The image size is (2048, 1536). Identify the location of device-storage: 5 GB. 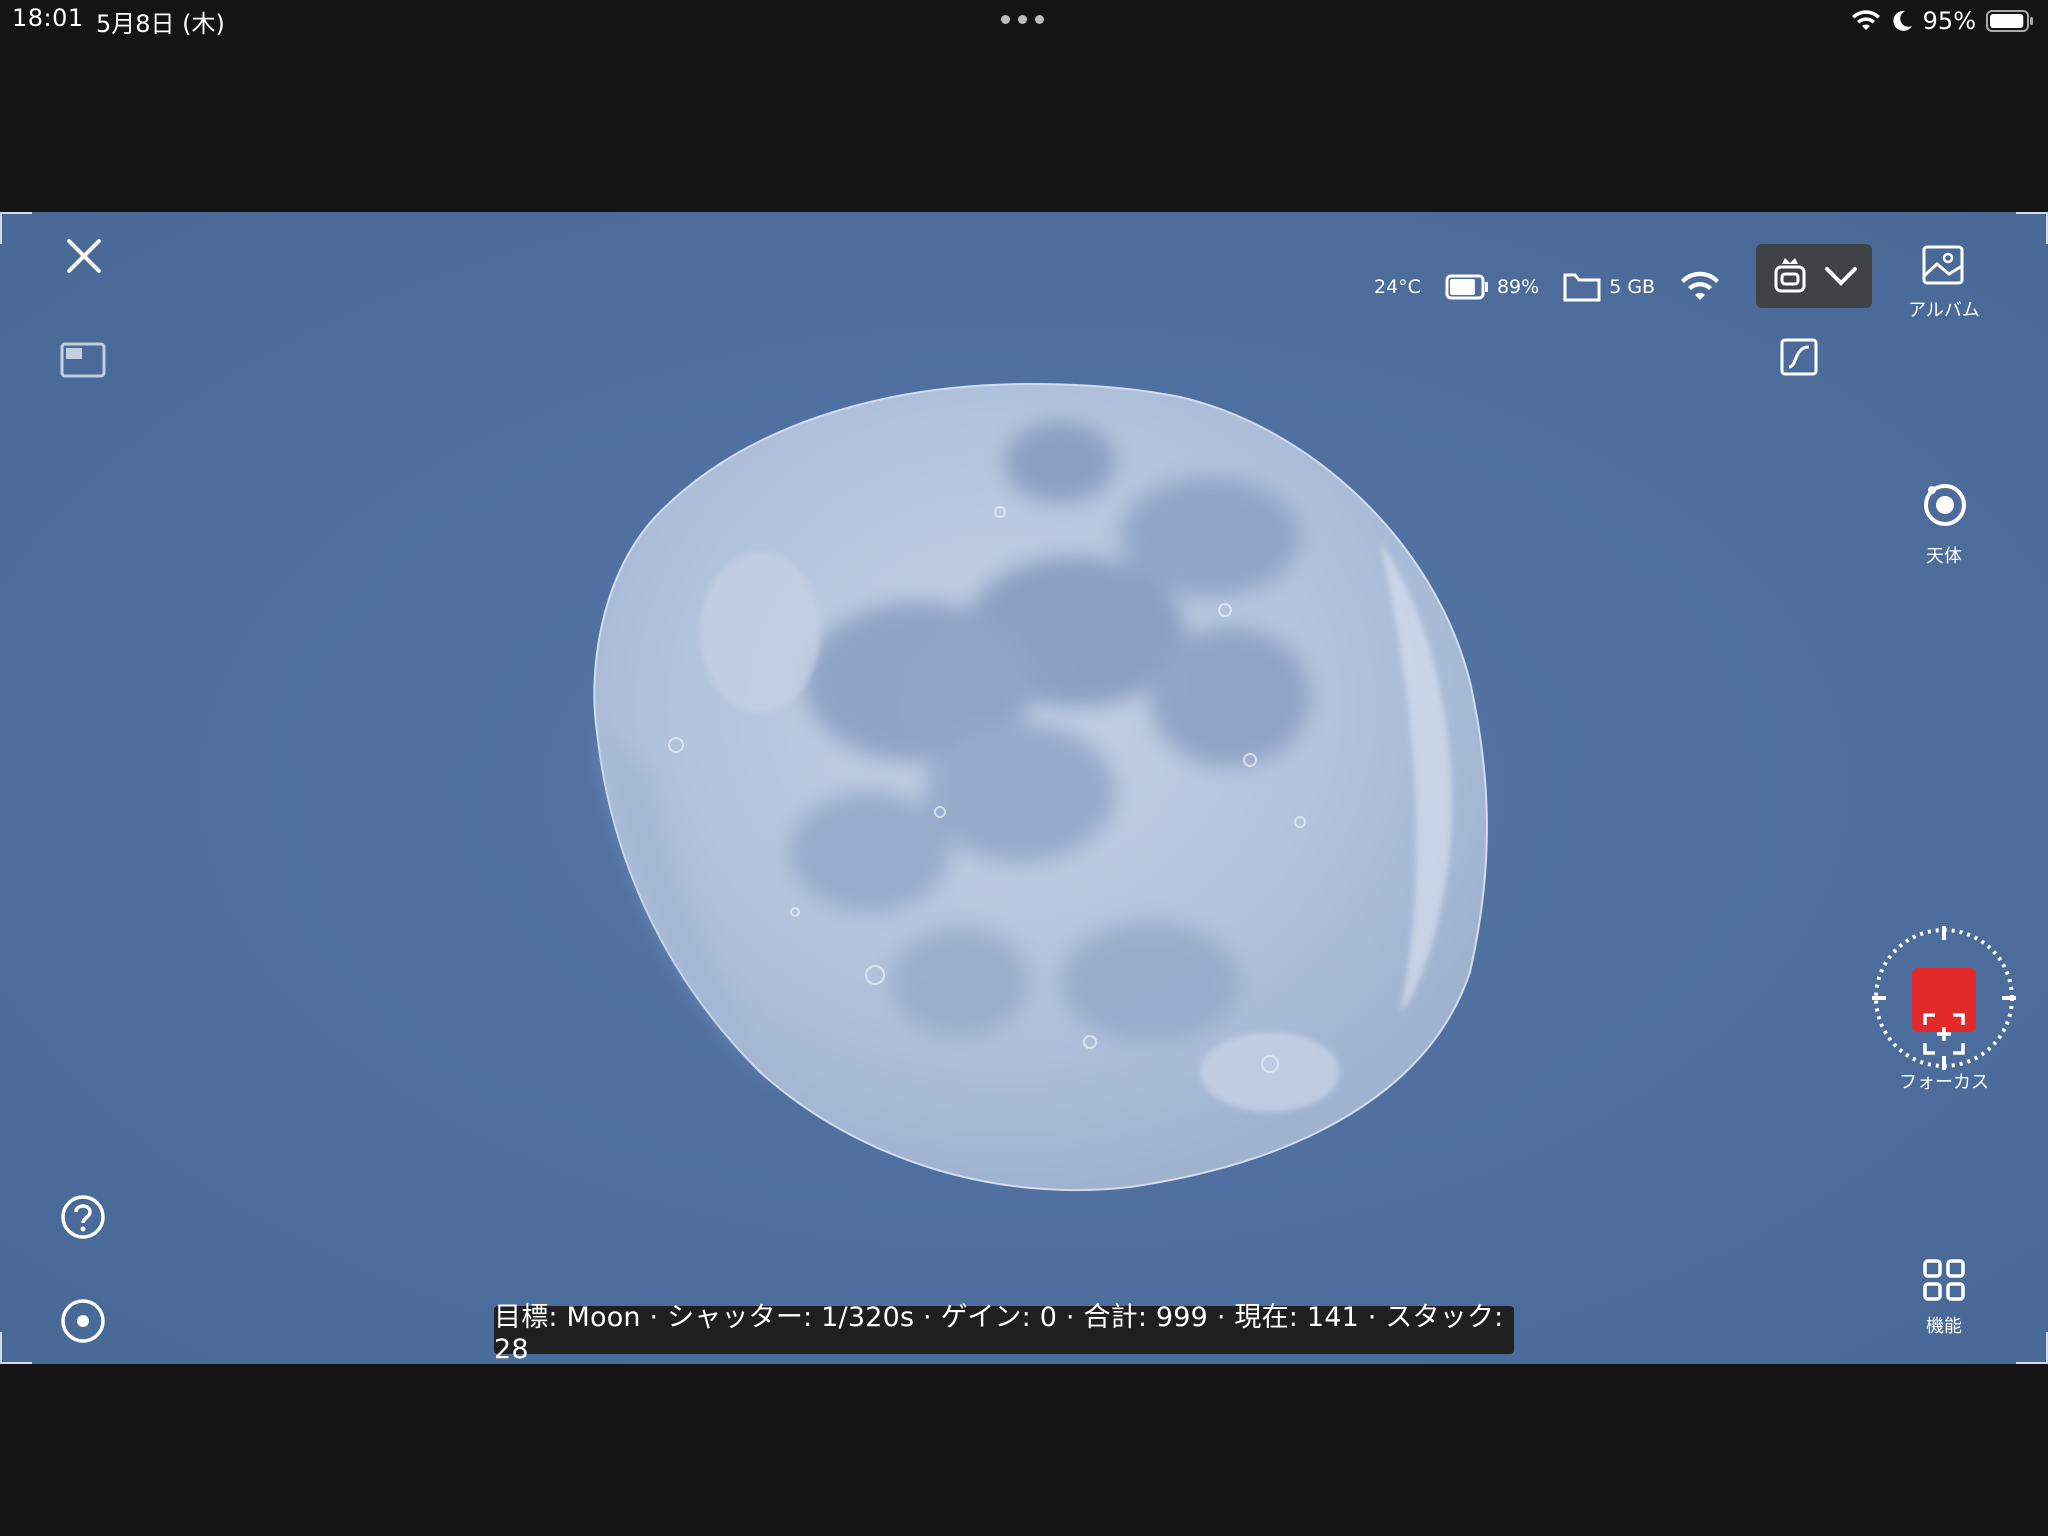
(1609, 287).